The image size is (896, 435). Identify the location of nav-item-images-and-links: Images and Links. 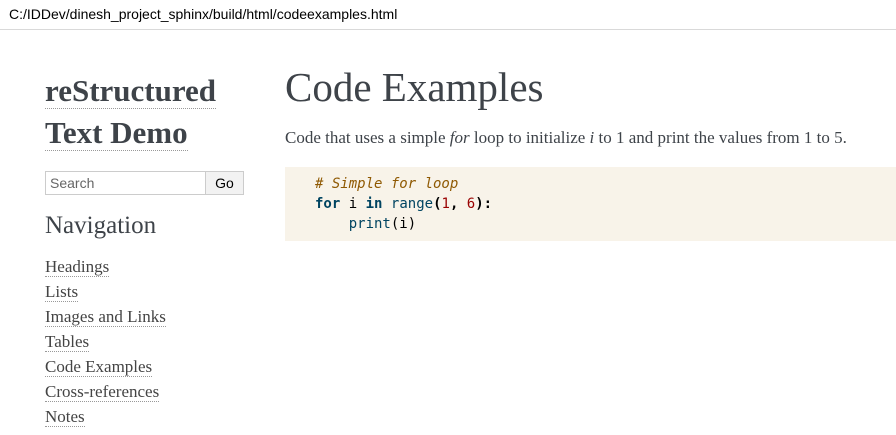
(105, 318).